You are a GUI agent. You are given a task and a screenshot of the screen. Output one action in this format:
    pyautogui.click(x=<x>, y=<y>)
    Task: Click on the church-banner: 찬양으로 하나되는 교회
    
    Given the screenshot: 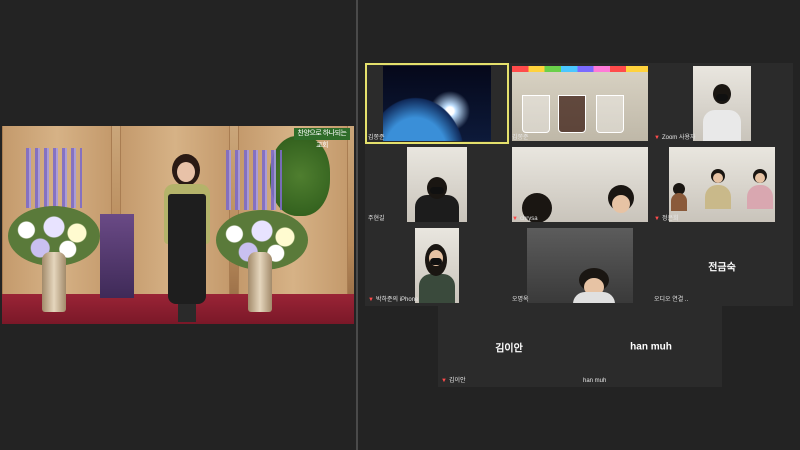 What is the action you would take?
    pyautogui.click(x=322, y=134)
    